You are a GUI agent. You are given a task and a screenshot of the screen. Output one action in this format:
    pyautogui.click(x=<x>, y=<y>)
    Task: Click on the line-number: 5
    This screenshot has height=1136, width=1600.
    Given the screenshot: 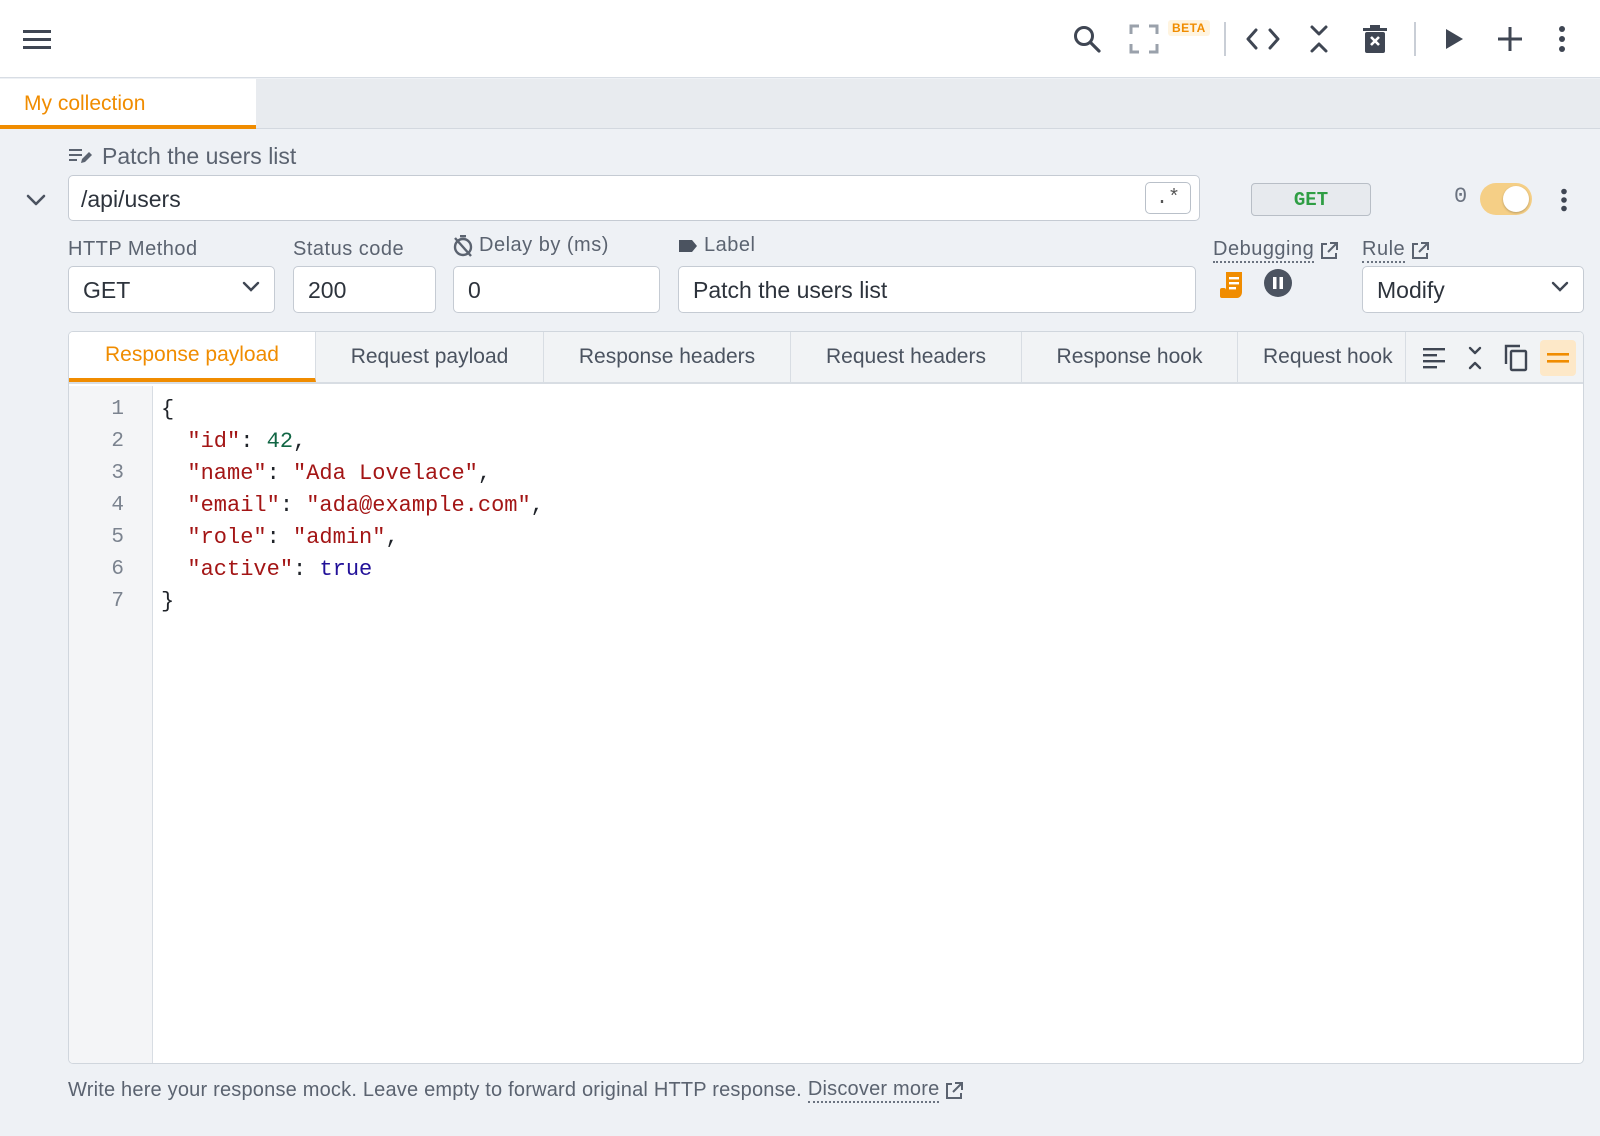 What is the action you would take?
    pyautogui.click(x=117, y=537)
    